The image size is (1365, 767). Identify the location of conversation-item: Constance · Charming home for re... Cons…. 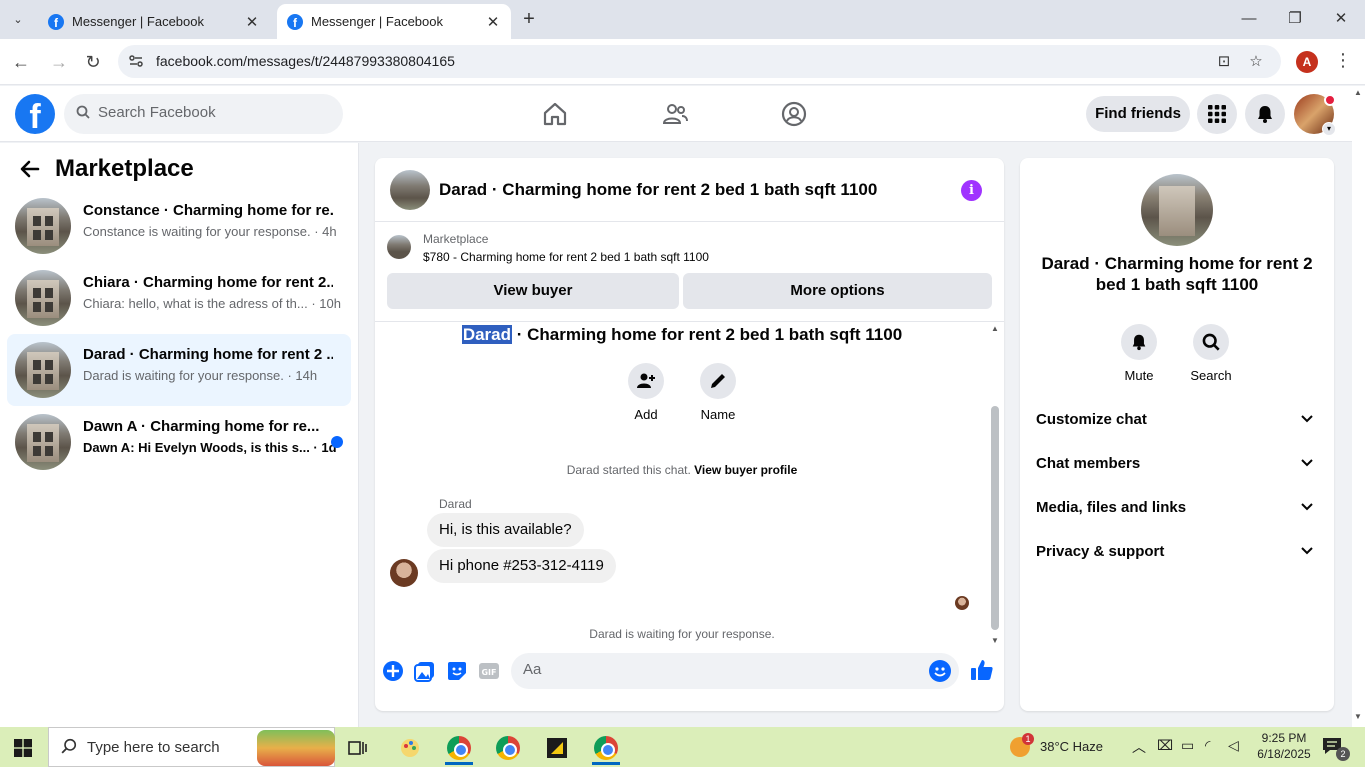
(179, 226).